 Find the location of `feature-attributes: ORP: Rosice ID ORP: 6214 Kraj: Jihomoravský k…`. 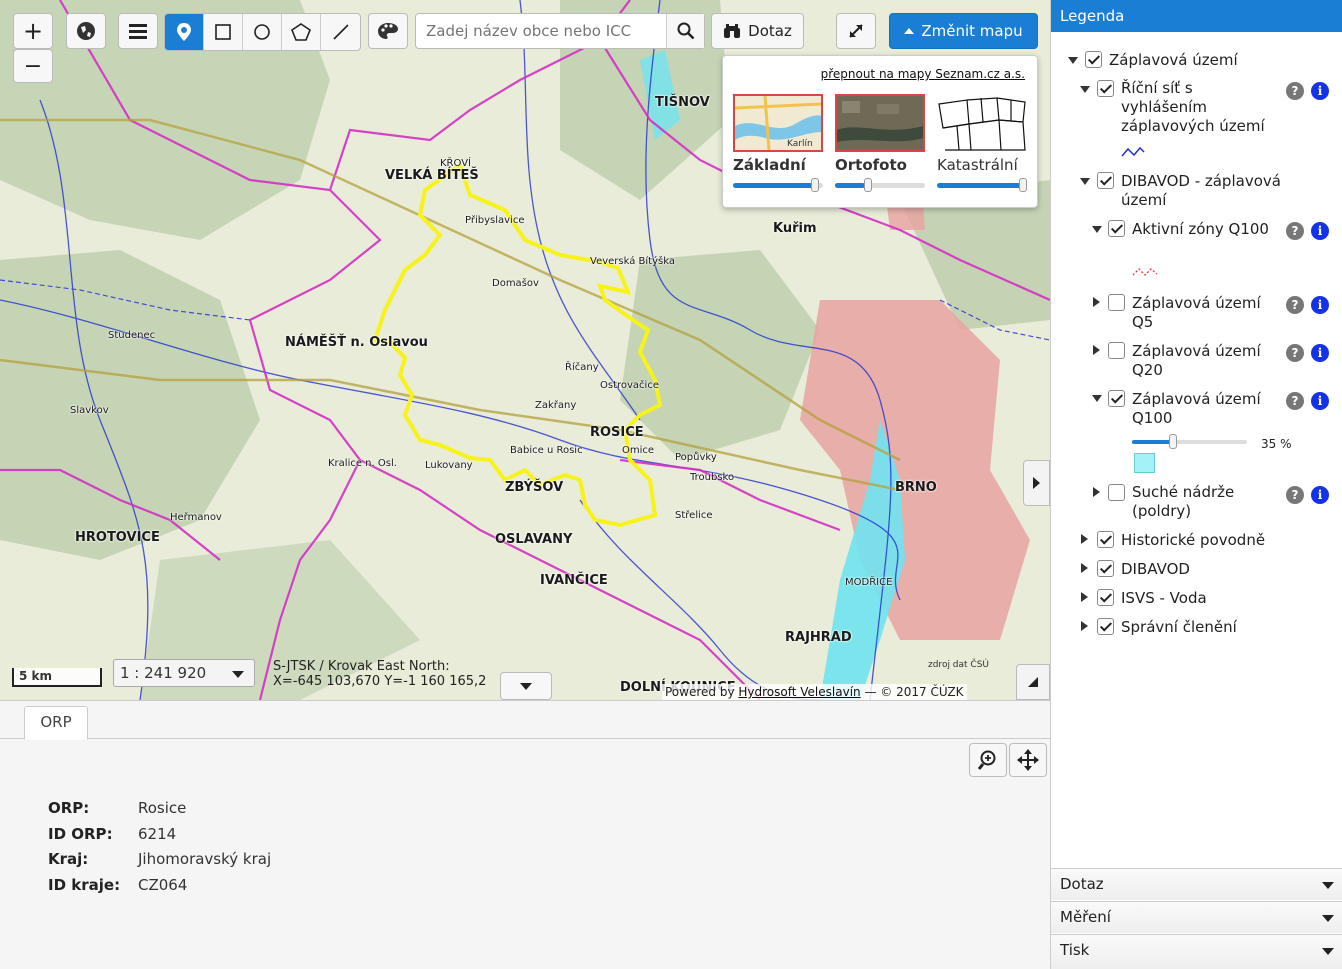

feature-attributes: ORP: Rosice ID ORP: 6214 Kraj: Jihomoravský k… is located at coordinates (159, 847).